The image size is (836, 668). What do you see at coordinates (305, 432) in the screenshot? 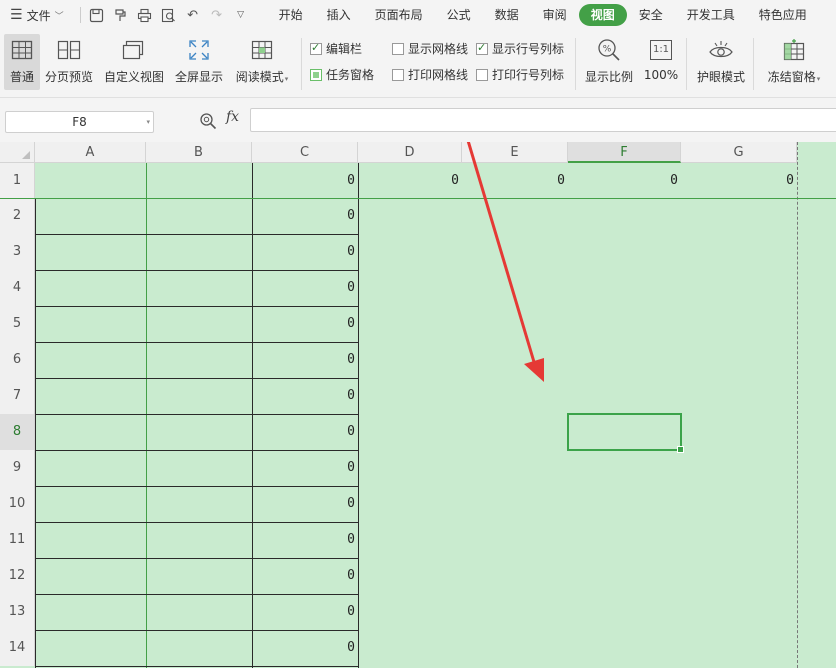
I see `cell-c8: 0` at bounding box center [305, 432].